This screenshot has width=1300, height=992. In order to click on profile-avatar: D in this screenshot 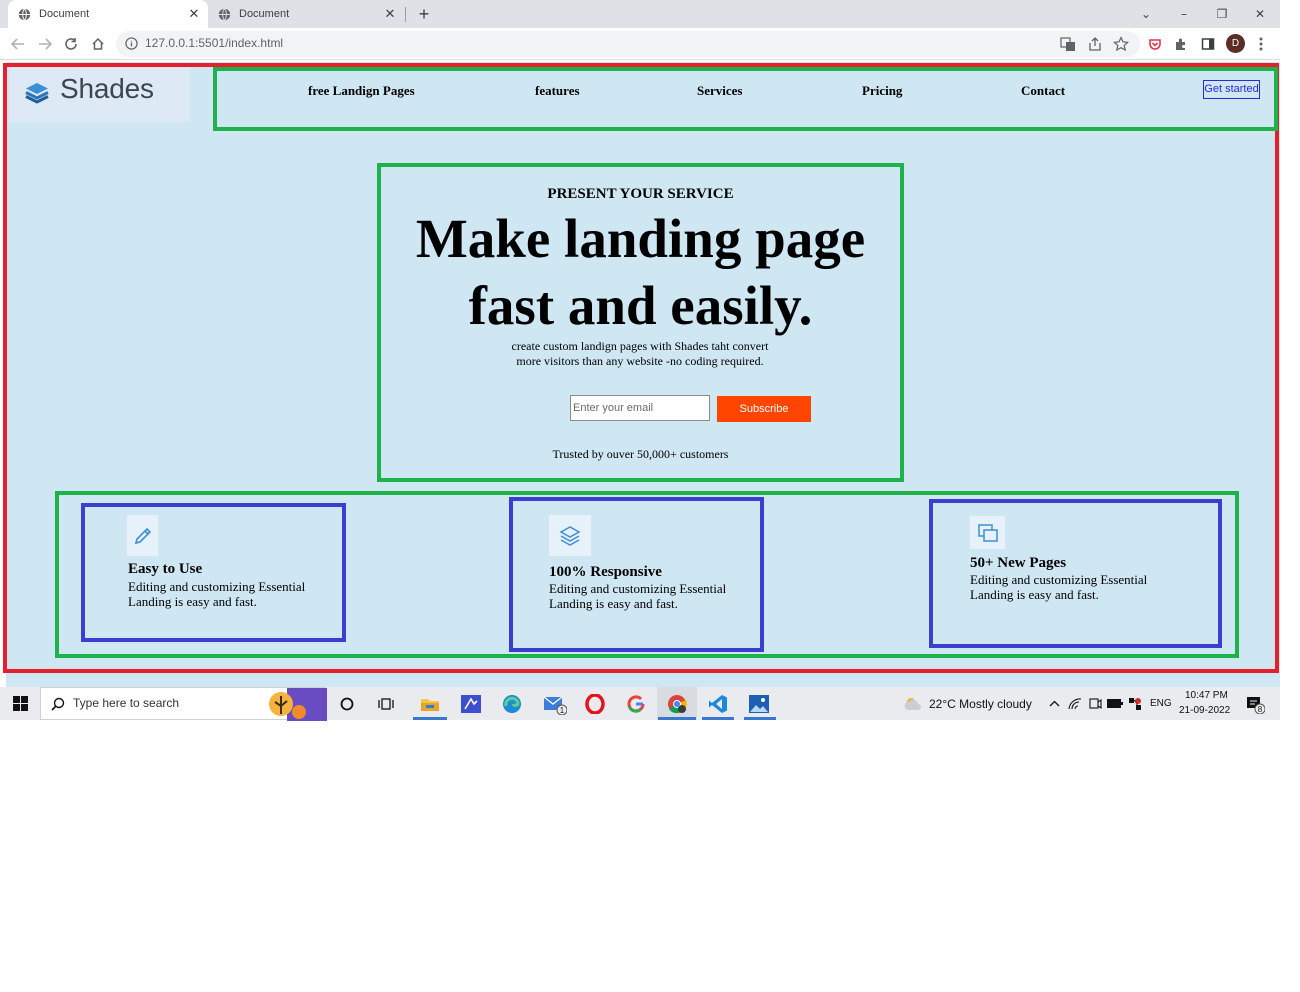, I will do `click(1235, 43)`.